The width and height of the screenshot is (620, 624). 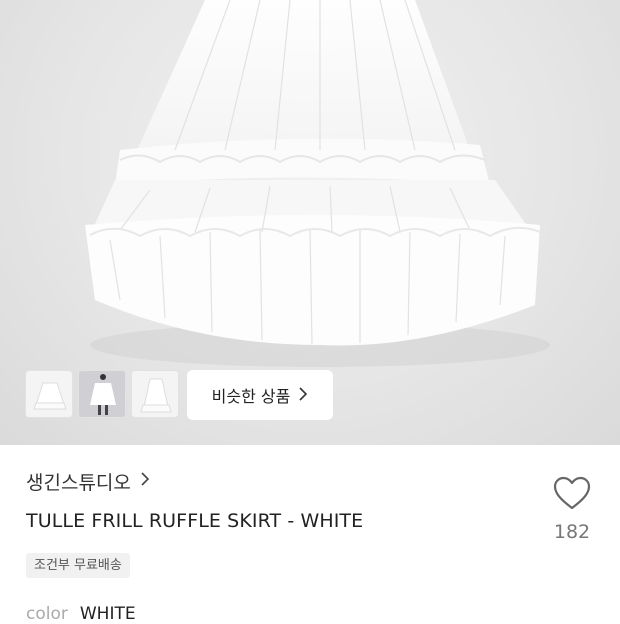 I want to click on similar-products-label: 비슷한 상품, so click(x=251, y=396).